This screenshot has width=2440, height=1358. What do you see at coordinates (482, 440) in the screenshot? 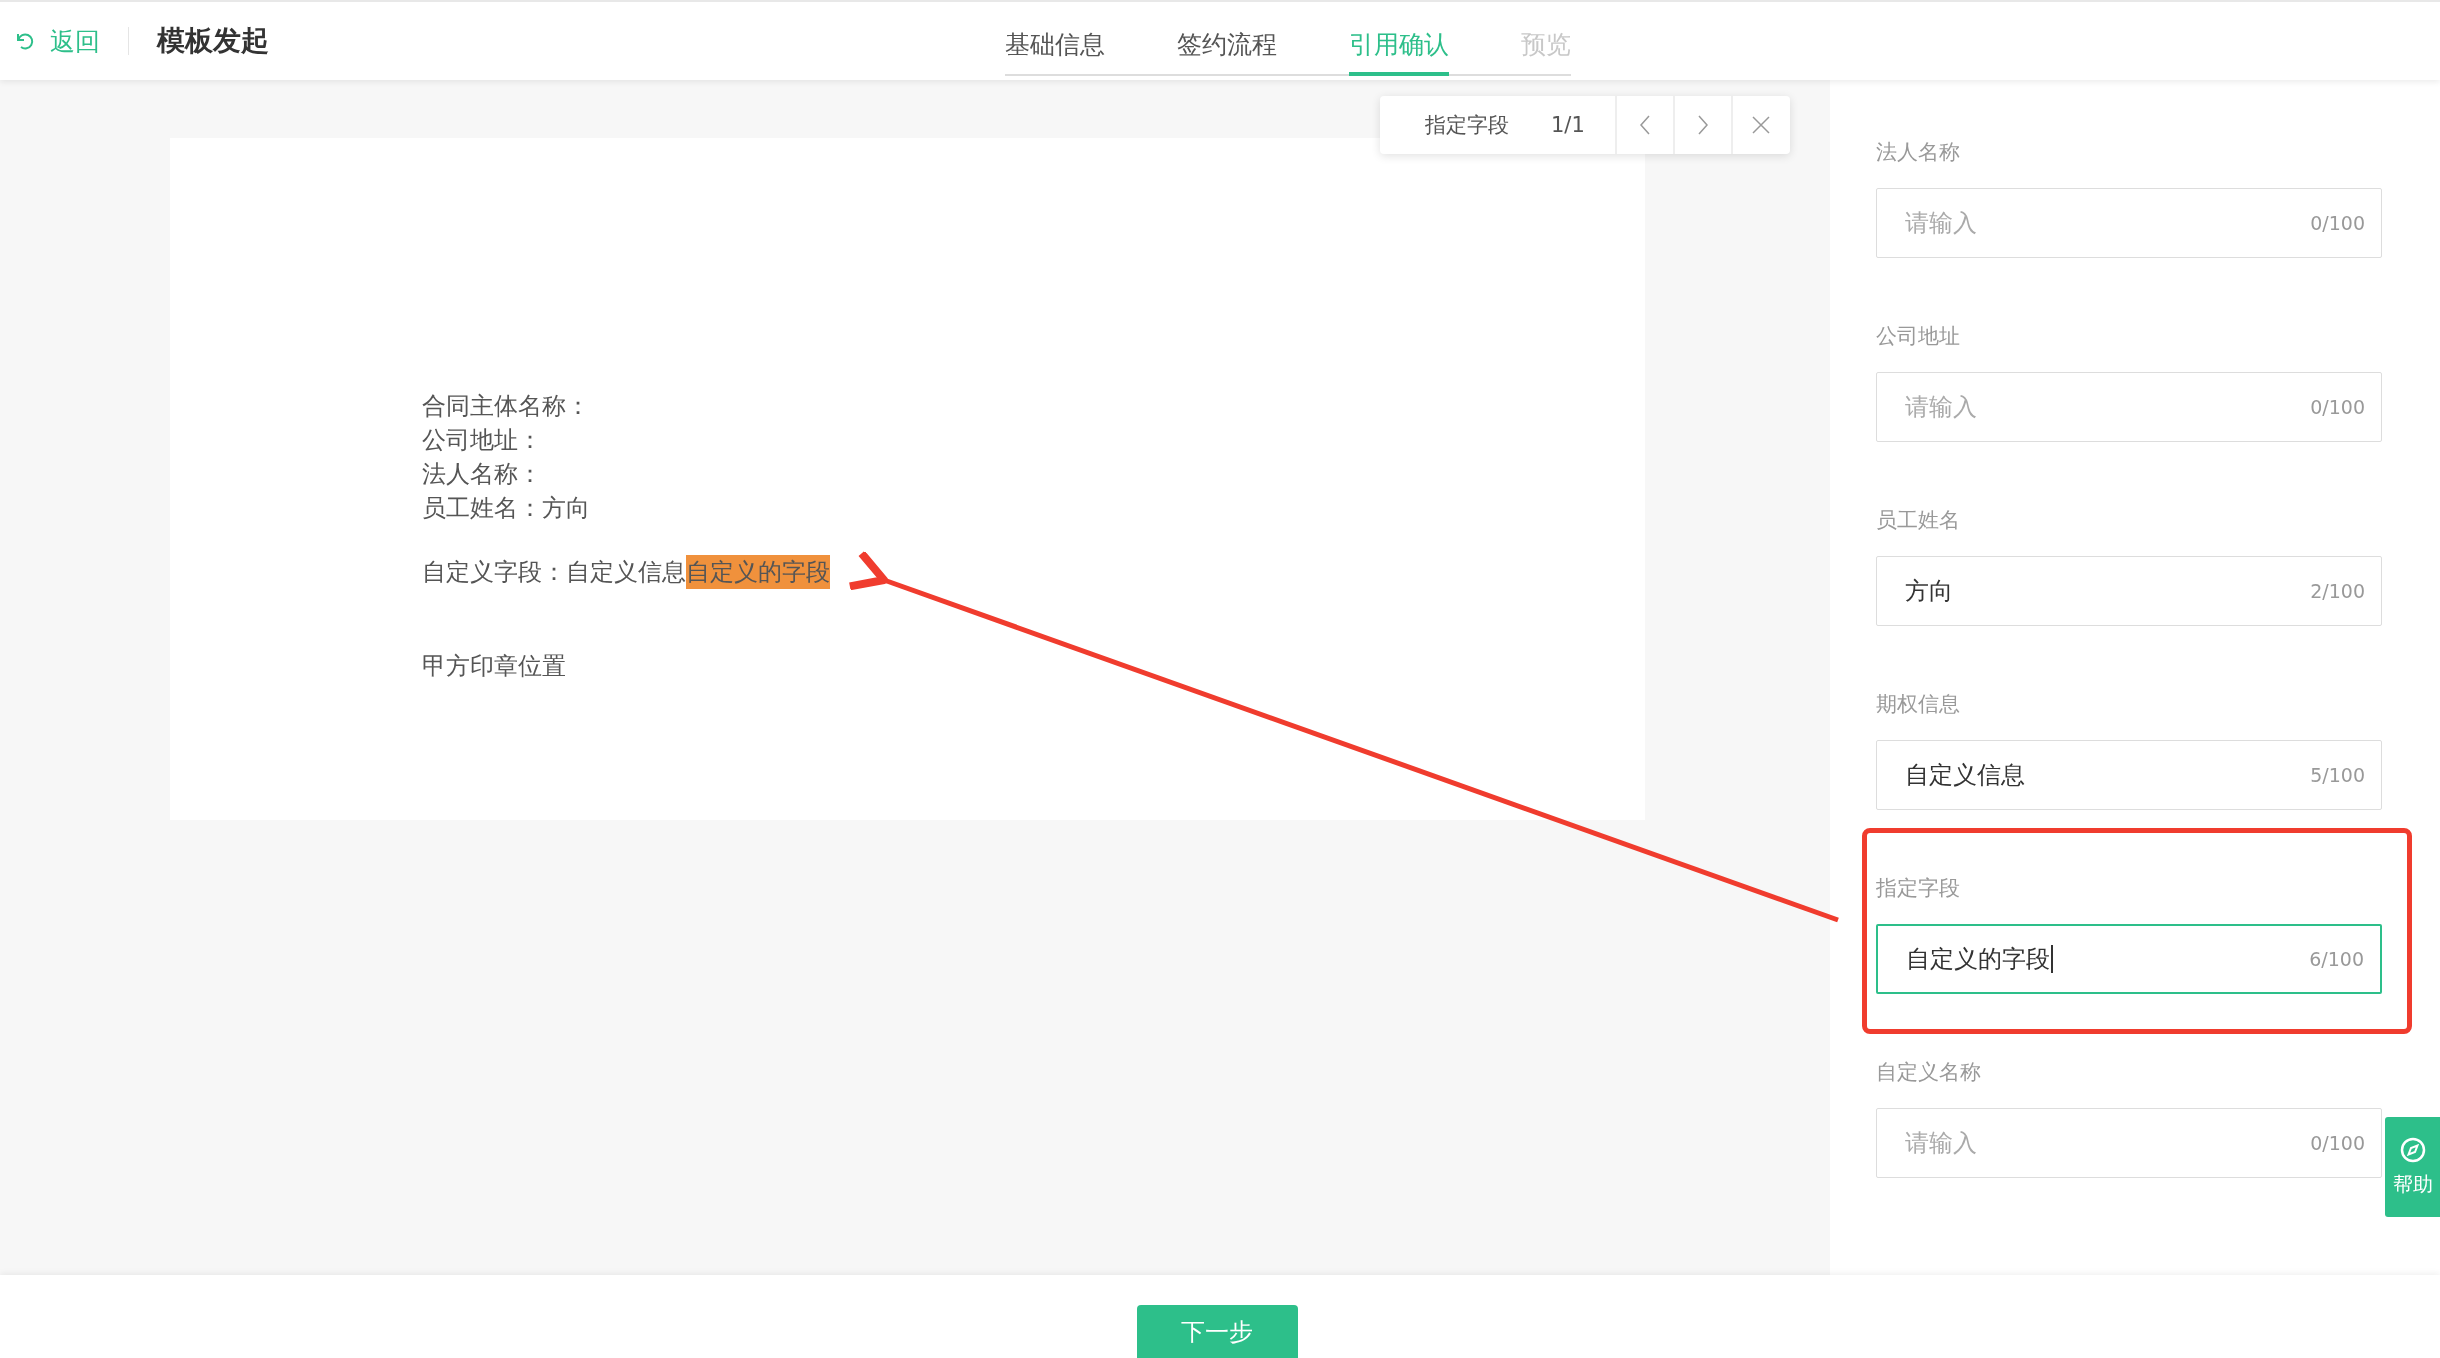
I see `document-line: 公司地址：` at bounding box center [482, 440].